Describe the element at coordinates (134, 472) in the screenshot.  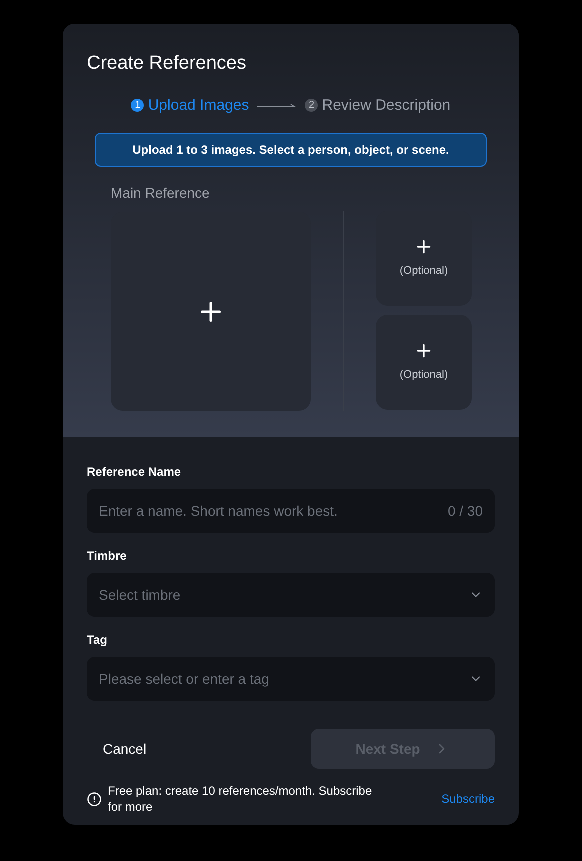
I see `field-label: Reference Name` at that location.